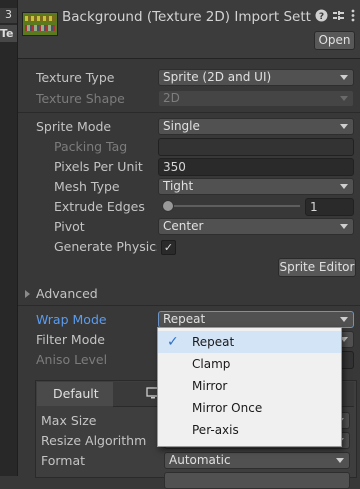 Image resolution: width=360 pixels, height=489 pixels. Describe the element at coordinates (249, 342) in the screenshot. I see `menu-item-repeat: ✓ Repeat` at that location.